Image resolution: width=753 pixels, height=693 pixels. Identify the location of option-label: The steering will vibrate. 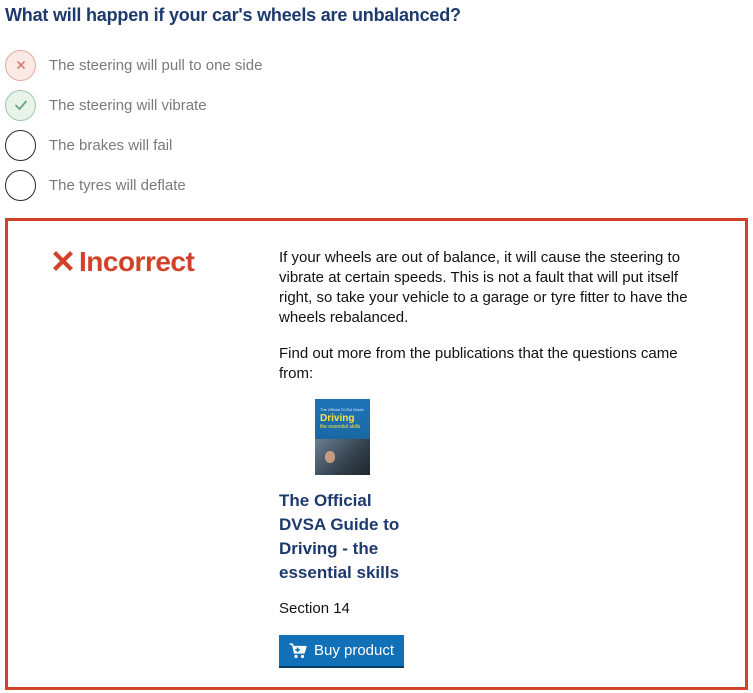
(128, 105).